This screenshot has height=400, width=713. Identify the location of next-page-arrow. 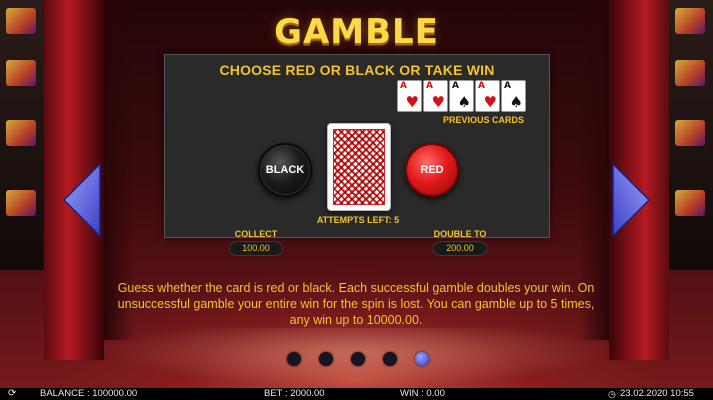
(631, 200).